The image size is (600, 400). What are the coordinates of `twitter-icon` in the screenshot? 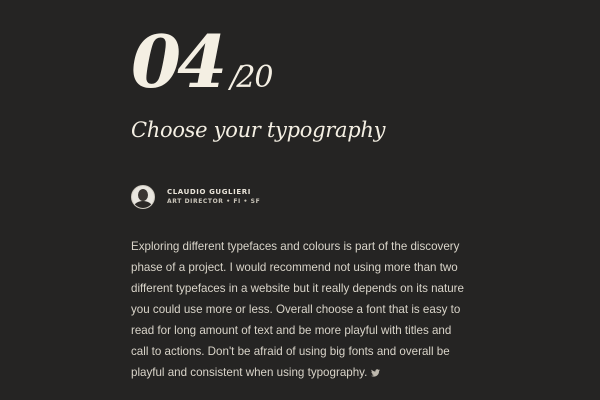 It's located at (376, 373).